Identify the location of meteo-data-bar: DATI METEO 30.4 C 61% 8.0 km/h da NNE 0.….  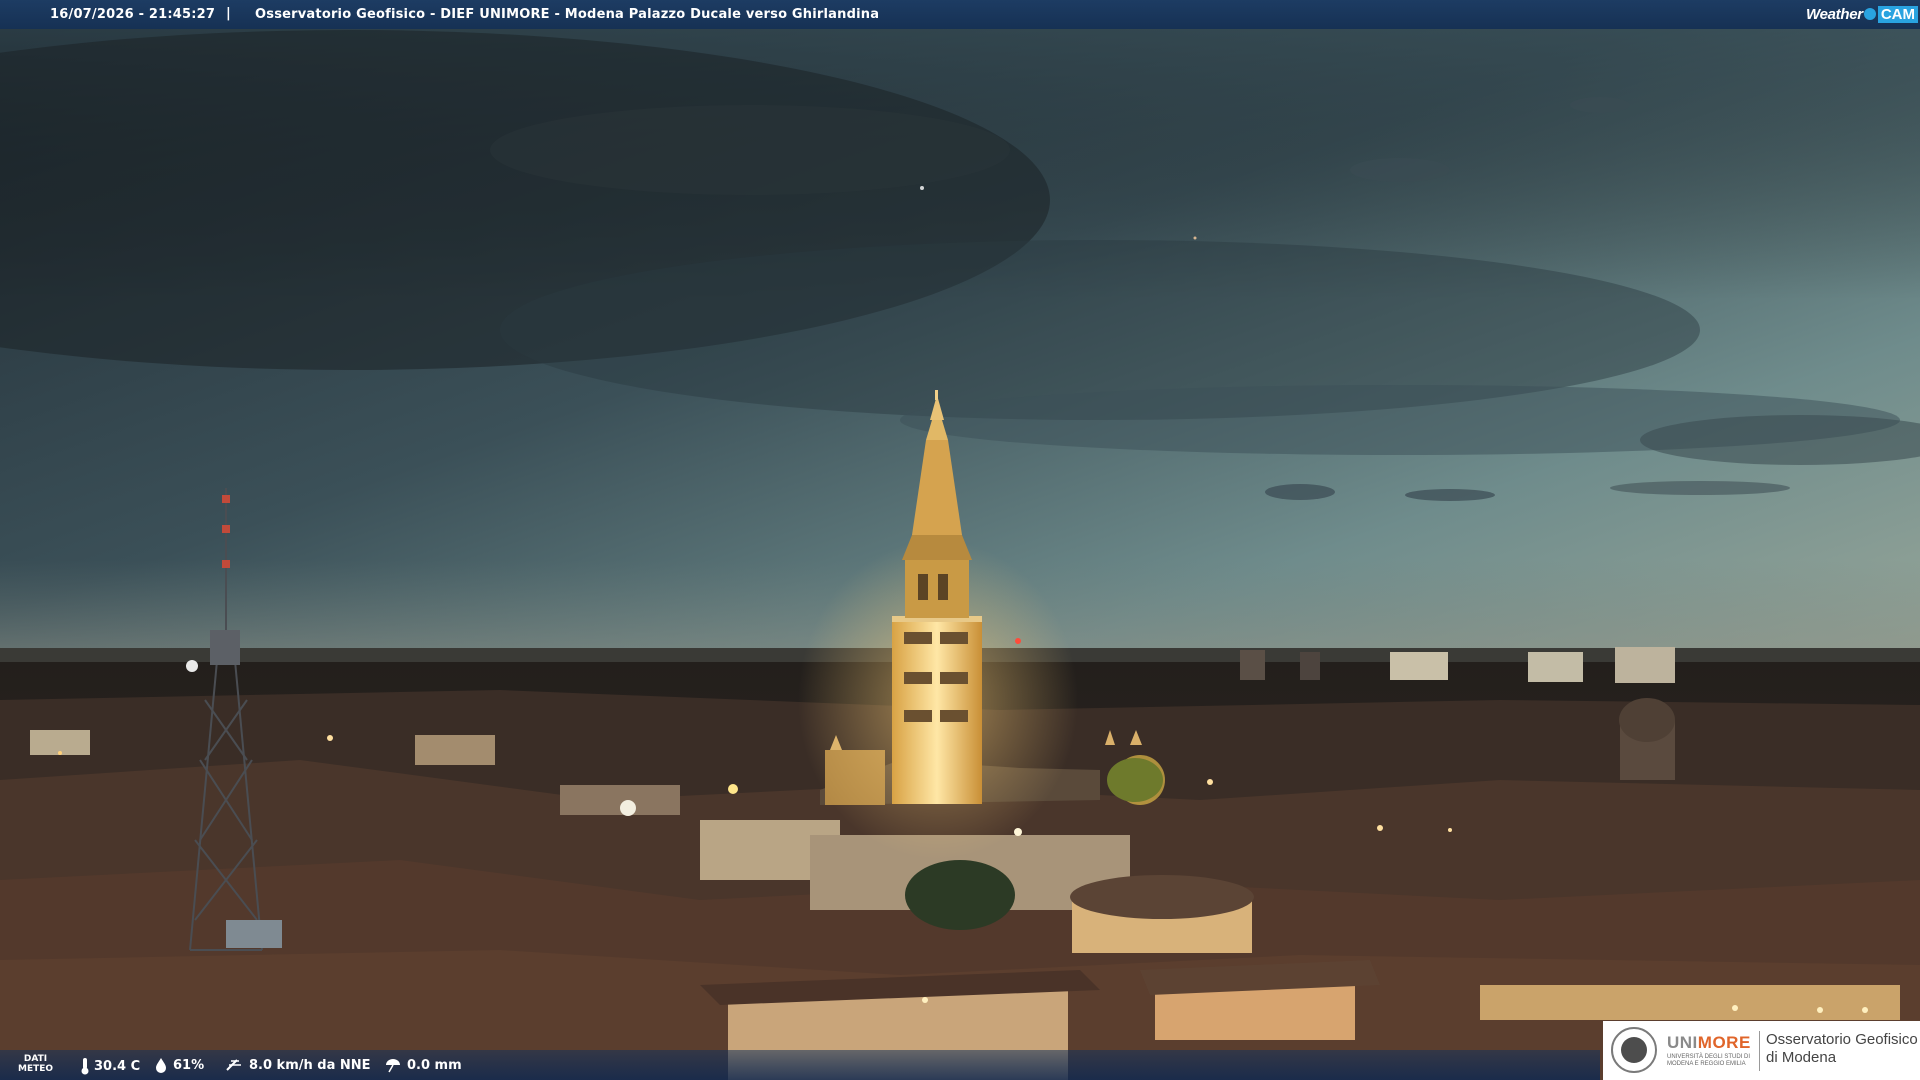
(800, 1065).